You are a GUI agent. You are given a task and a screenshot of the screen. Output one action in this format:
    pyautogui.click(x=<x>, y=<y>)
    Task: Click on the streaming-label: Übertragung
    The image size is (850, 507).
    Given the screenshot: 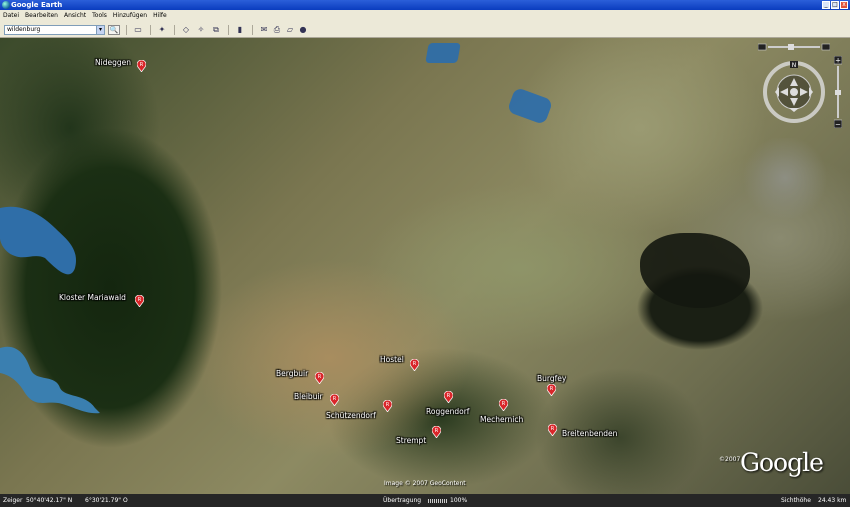 What is the action you would take?
    pyautogui.click(x=402, y=500)
    